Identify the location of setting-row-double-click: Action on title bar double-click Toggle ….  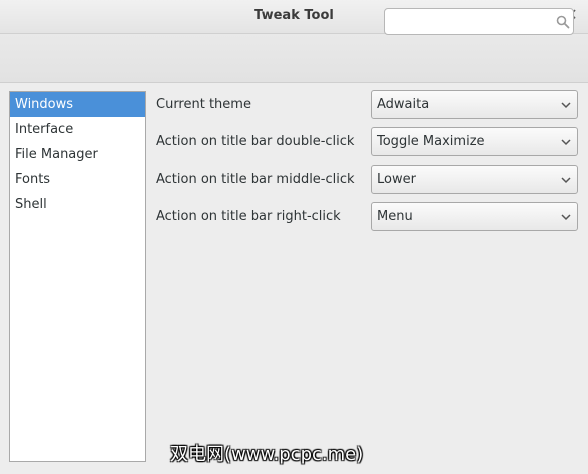
(367, 142).